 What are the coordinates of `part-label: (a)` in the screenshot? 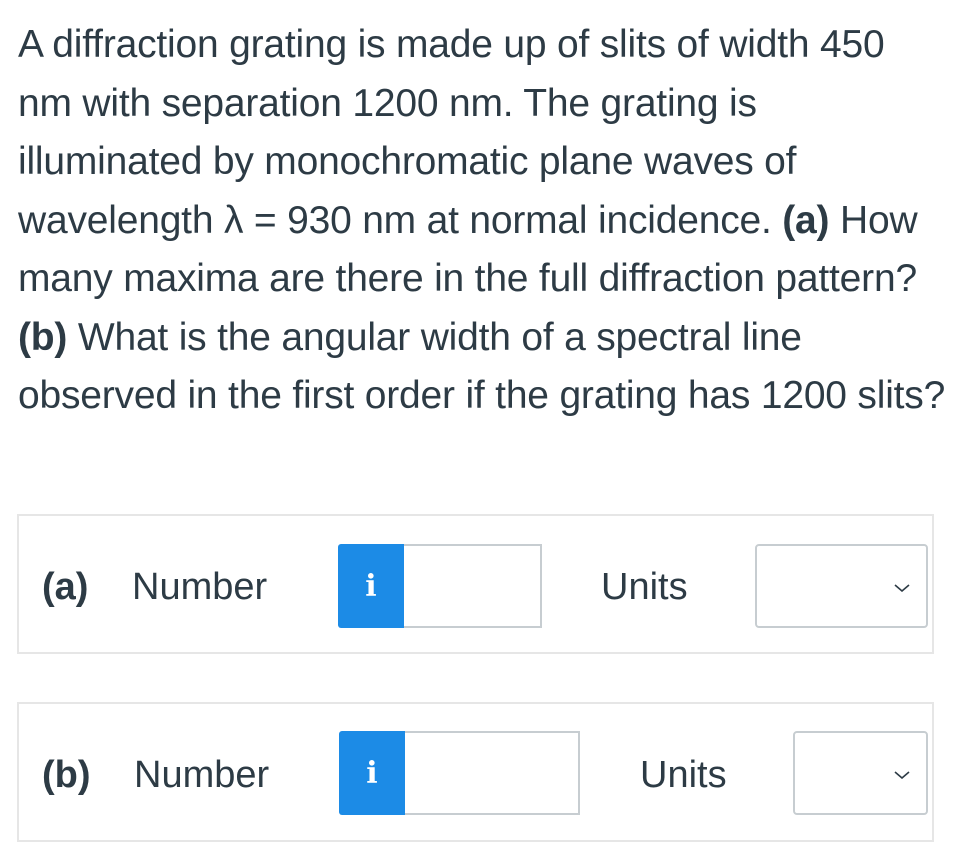 It's located at (65, 587).